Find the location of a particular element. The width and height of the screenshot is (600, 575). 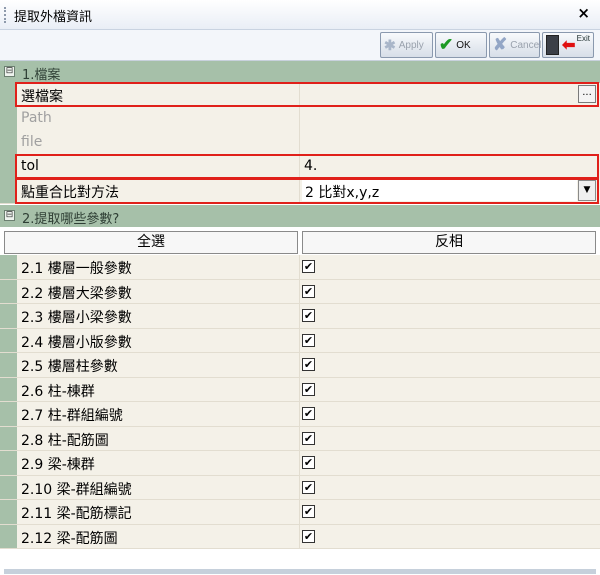

door-icon is located at coordinates (552, 45).